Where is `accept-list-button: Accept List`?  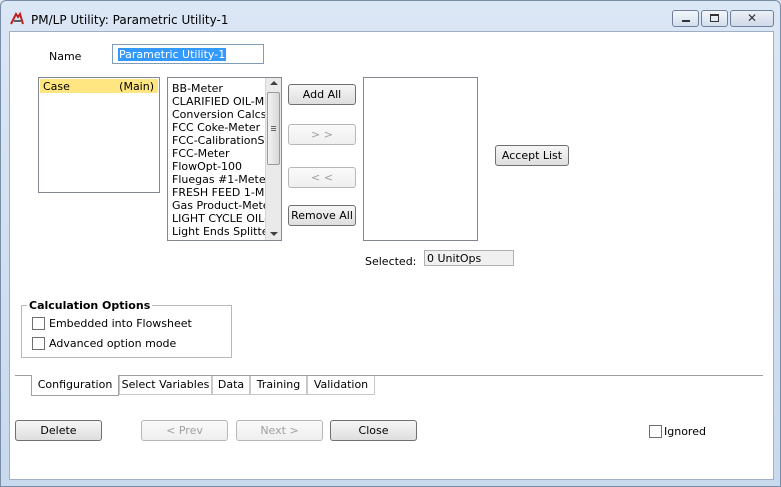 accept-list-button: Accept List is located at coordinates (532, 155).